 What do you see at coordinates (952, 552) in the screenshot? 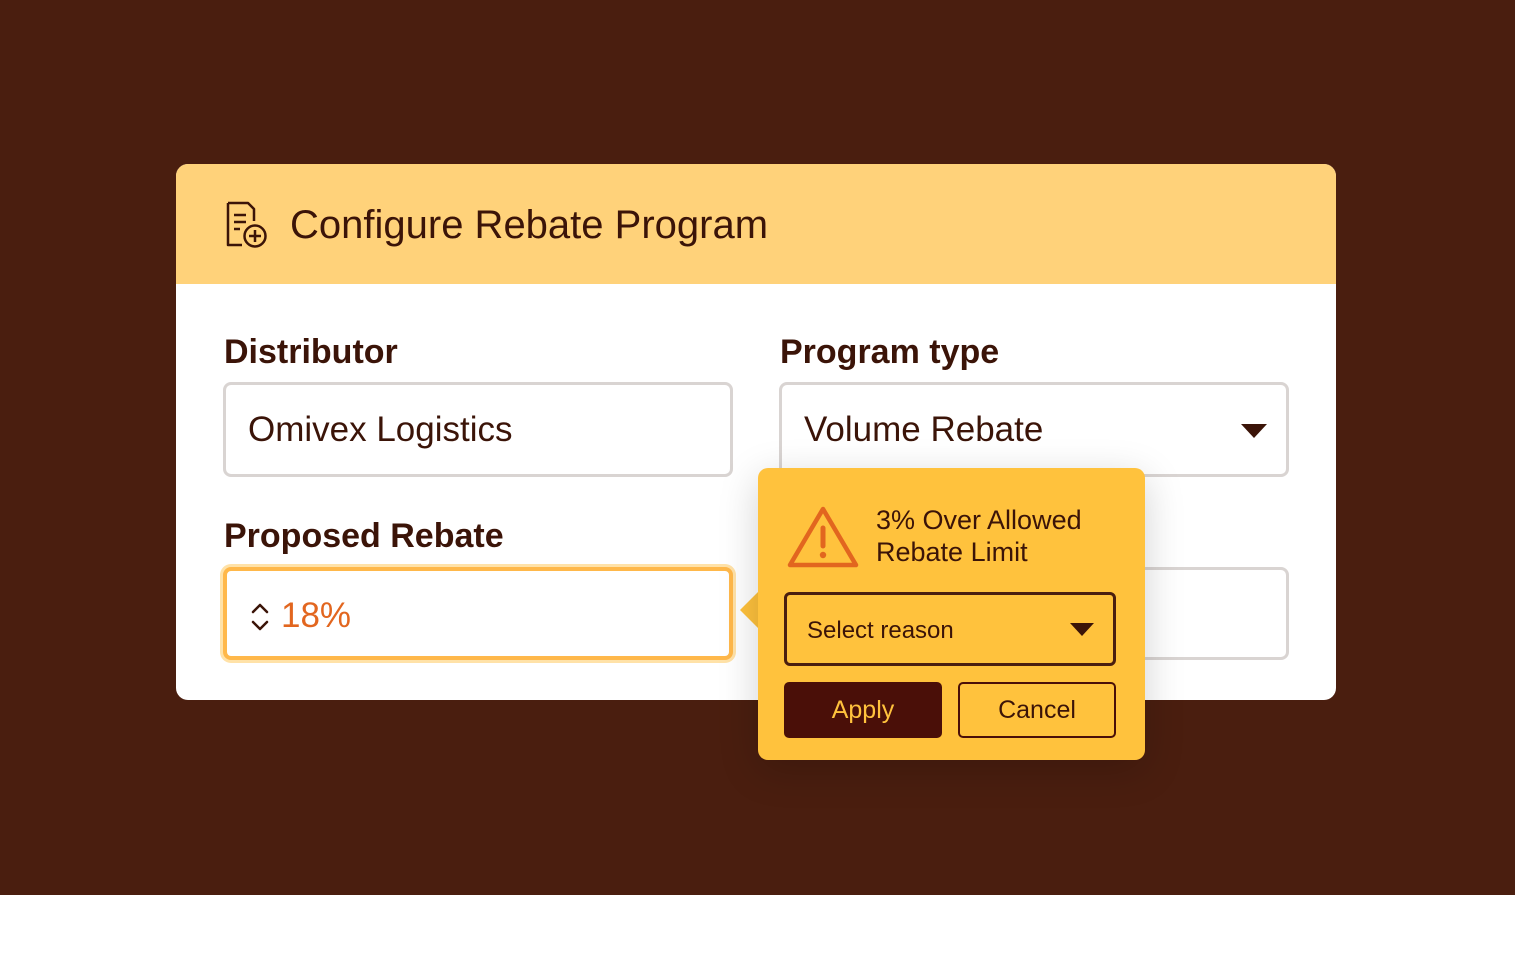
I see `warning-message-line2: Rebate Limit` at bounding box center [952, 552].